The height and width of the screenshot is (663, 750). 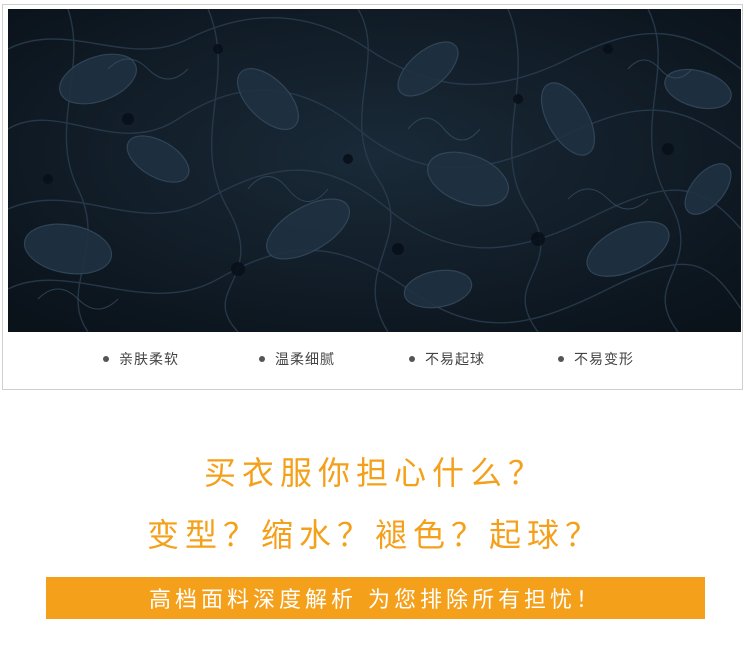 I want to click on feature-item: 亲肤柔软, so click(x=141, y=359).